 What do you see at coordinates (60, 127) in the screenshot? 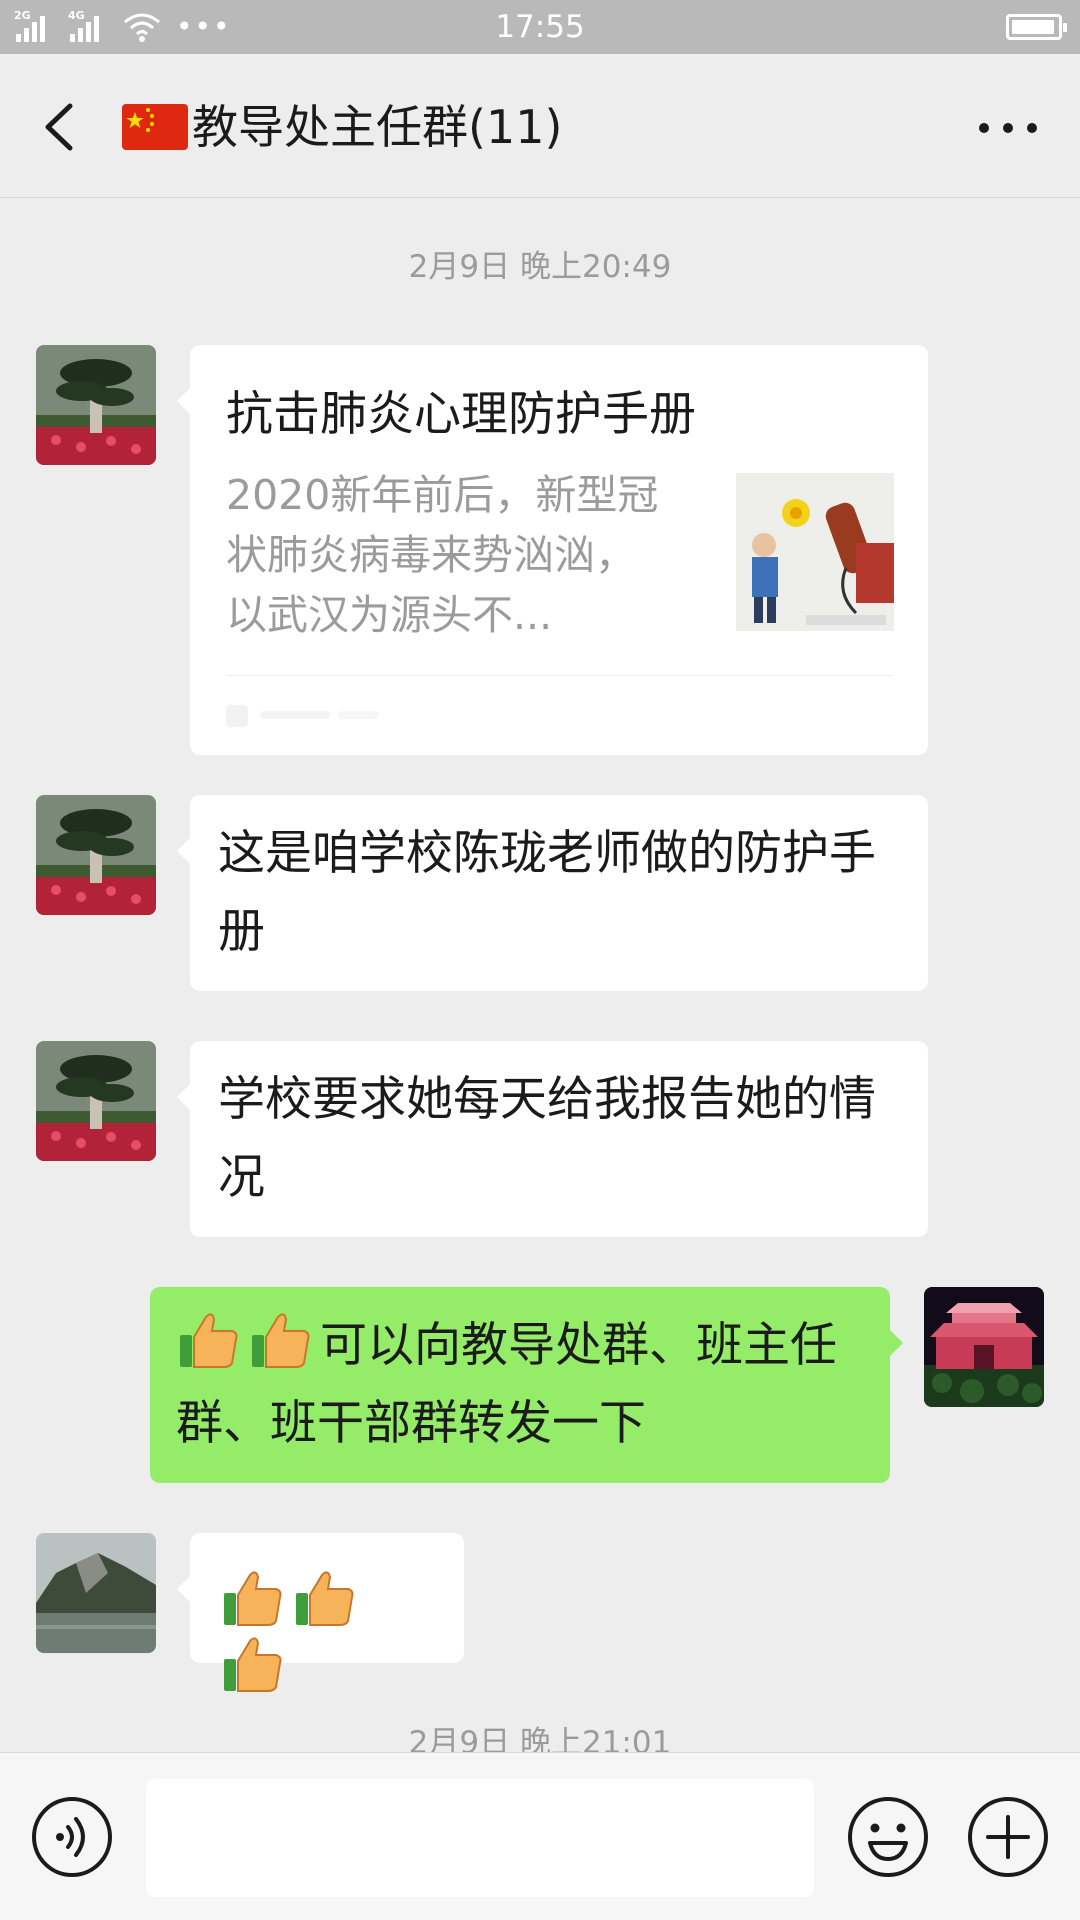
I see `back-arrow-icon` at bounding box center [60, 127].